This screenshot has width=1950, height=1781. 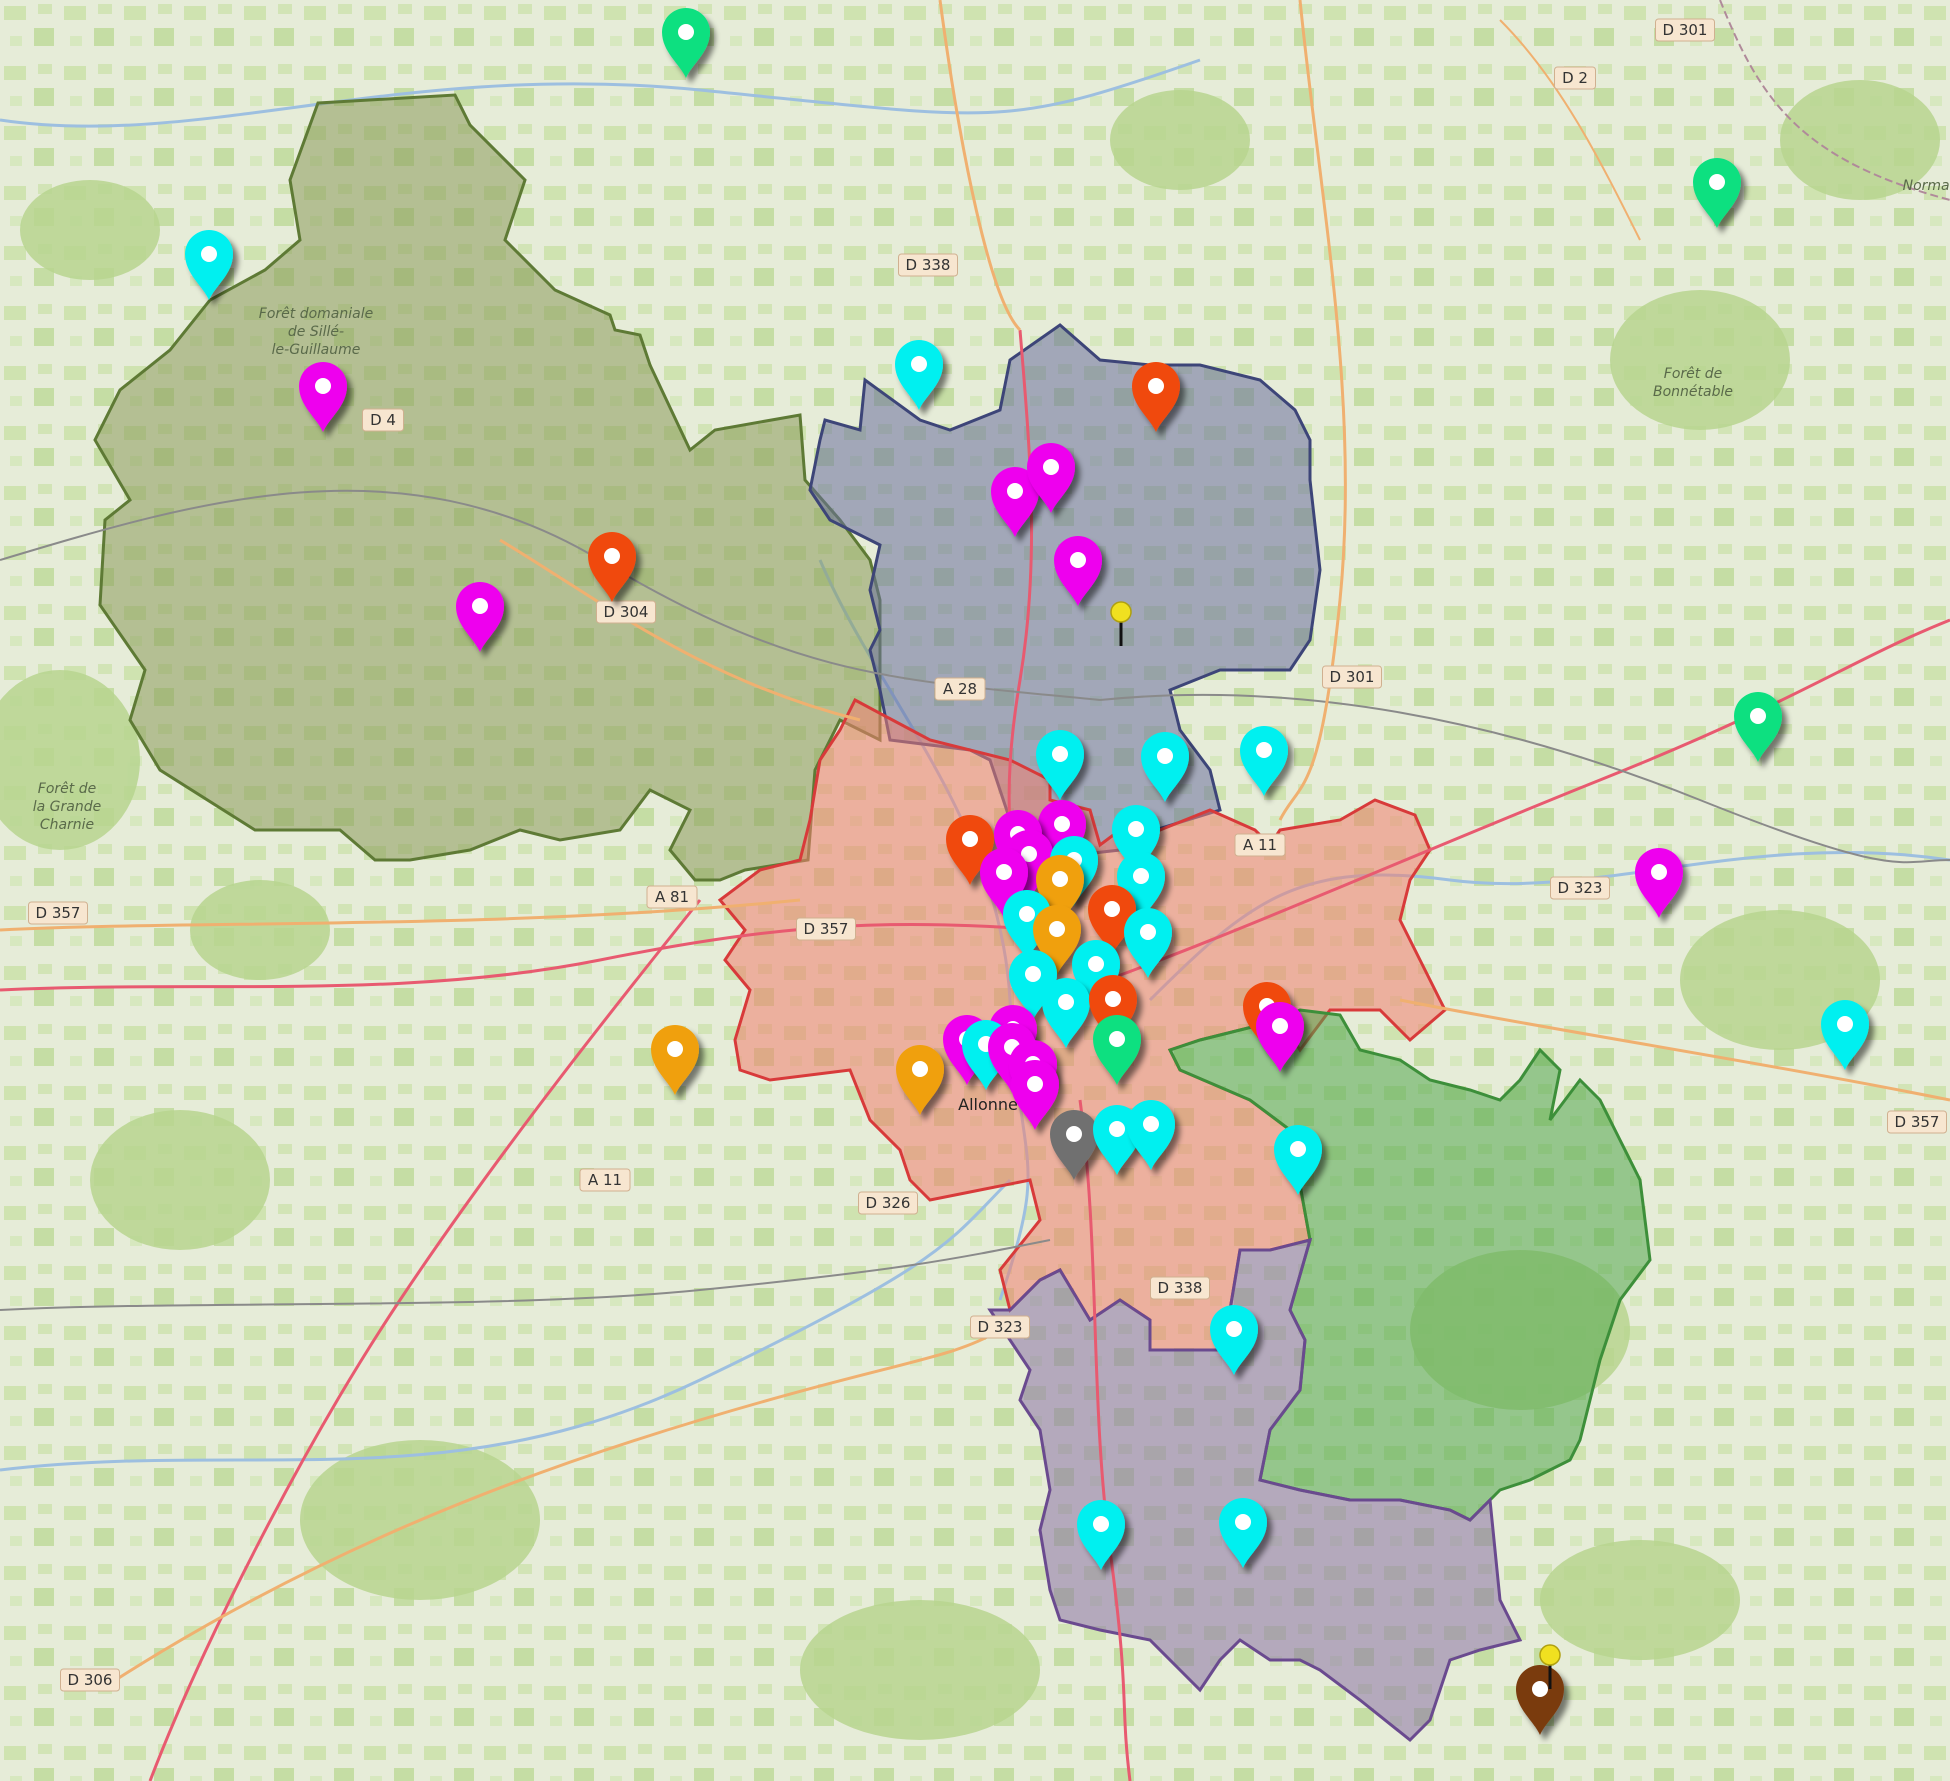 I want to click on road-label-text: D 4, so click(x=383, y=420).